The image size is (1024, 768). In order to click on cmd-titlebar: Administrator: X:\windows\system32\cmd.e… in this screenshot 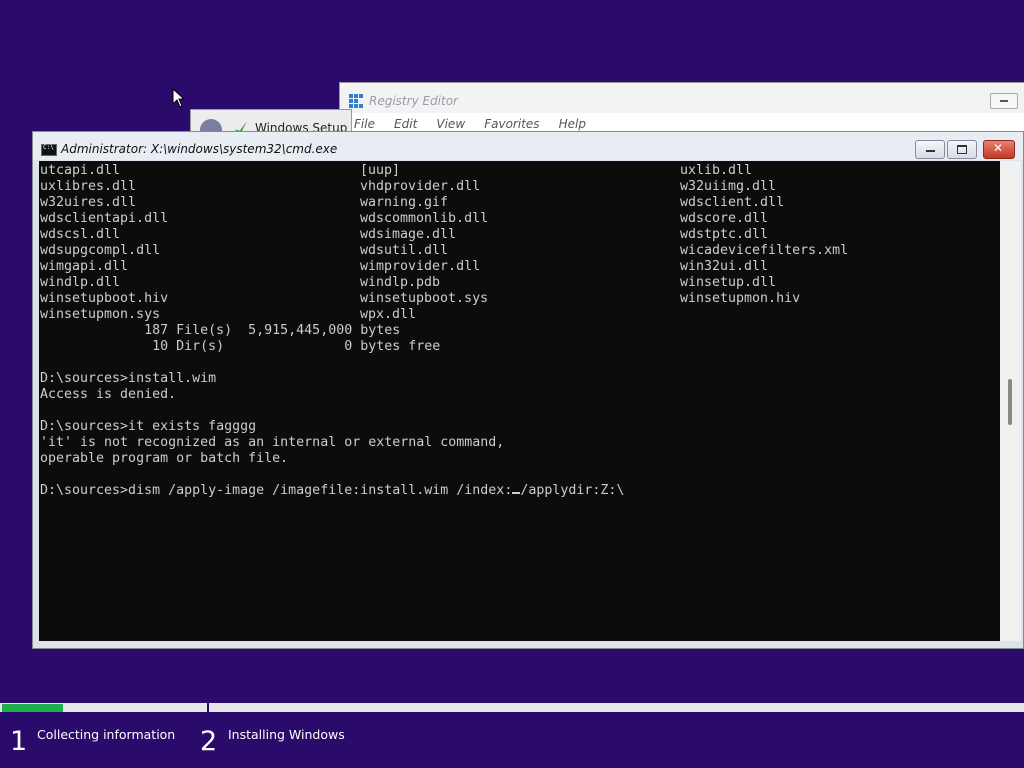, I will do `click(528, 146)`.